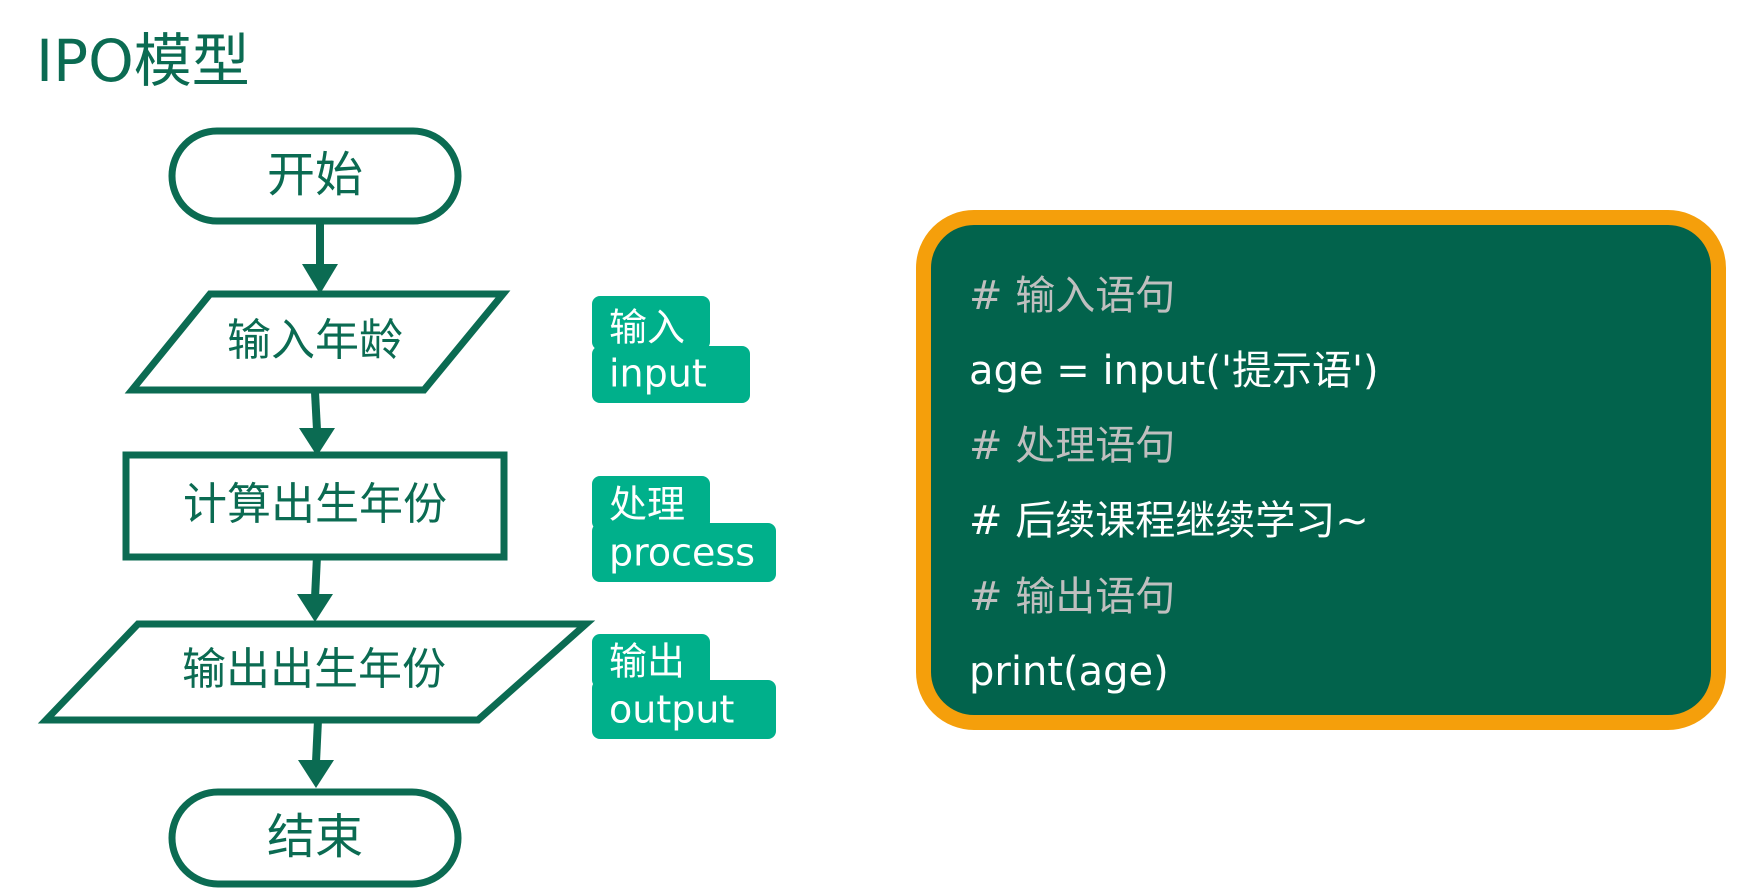 Image resolution: width=1739 pixels, height=894 pixels. What do you see at coordinates (316, 577) in the screenshot?
I see `arrow-process-to-output` at bounding box center [316, 577].